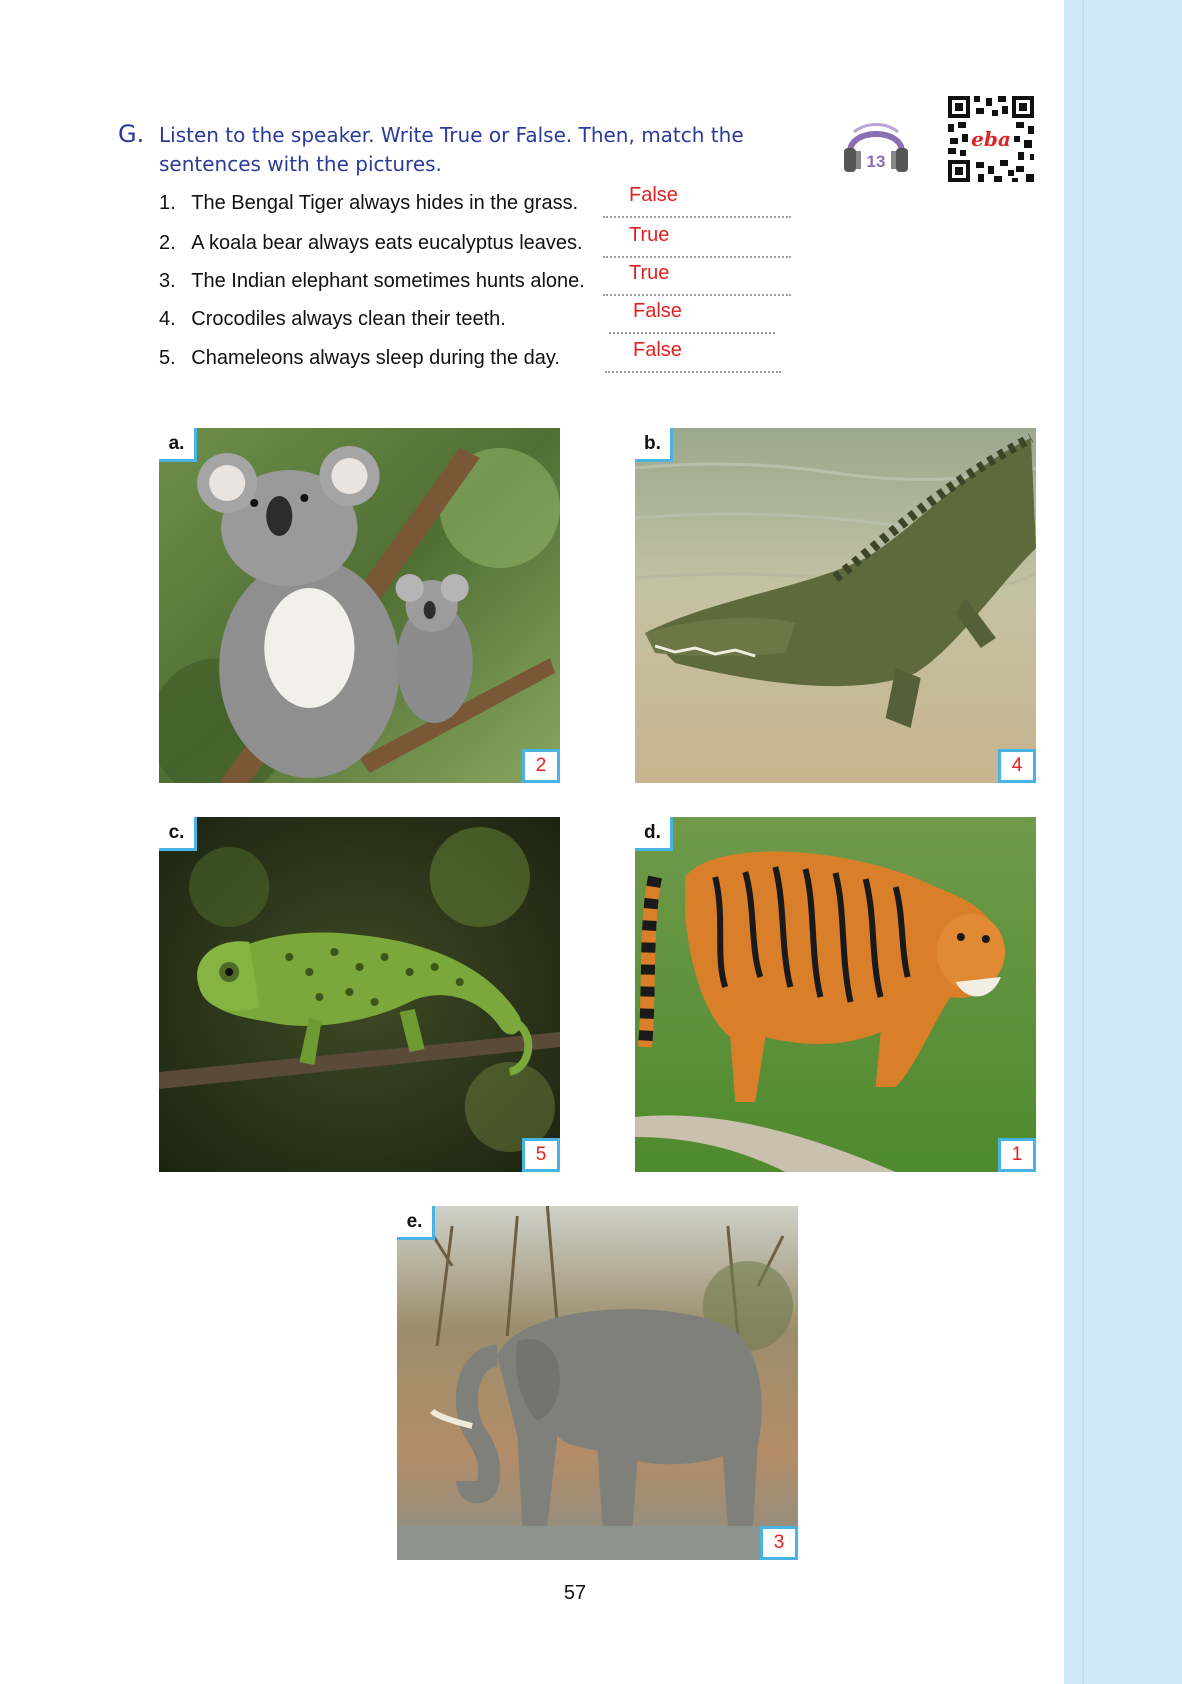 The image size is (1182, 1684). Describe the element at coordinates (654, 834) in the screenshot. I see `picture-letter: d.` at that location.